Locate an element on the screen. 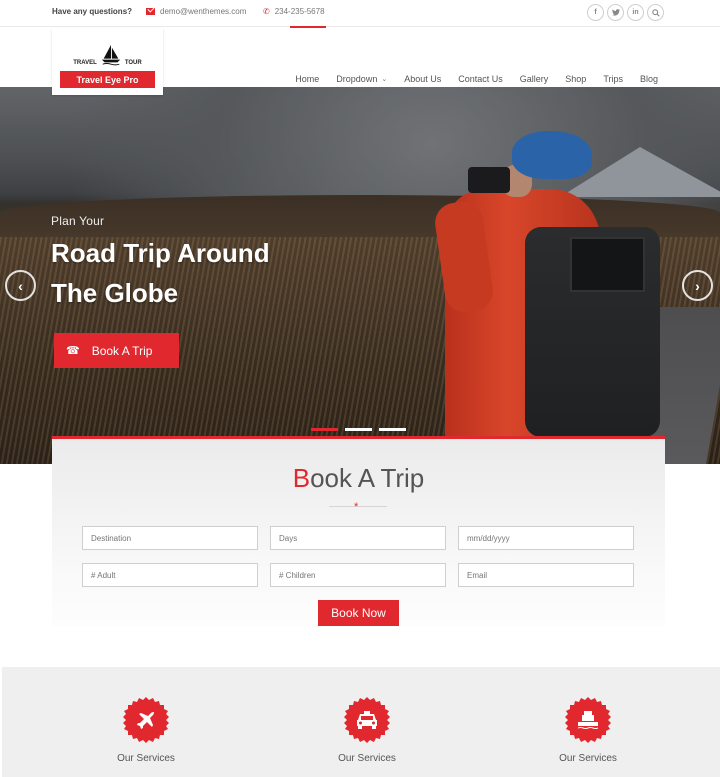  date-input is located at coordinates (546, 538).